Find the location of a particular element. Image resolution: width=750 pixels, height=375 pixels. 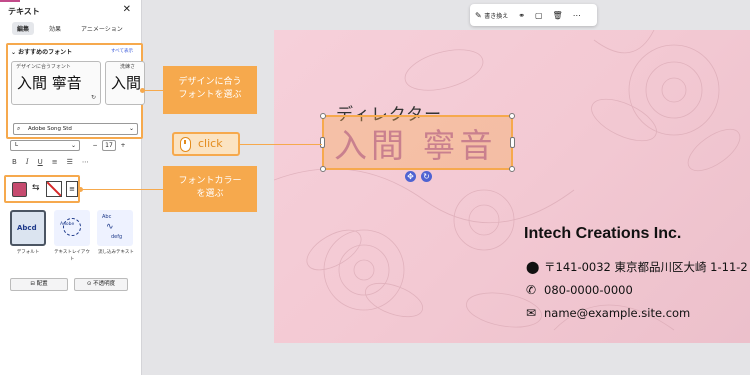

font-color-section: ⇆ ≡ is located at coordinates (42, 189).